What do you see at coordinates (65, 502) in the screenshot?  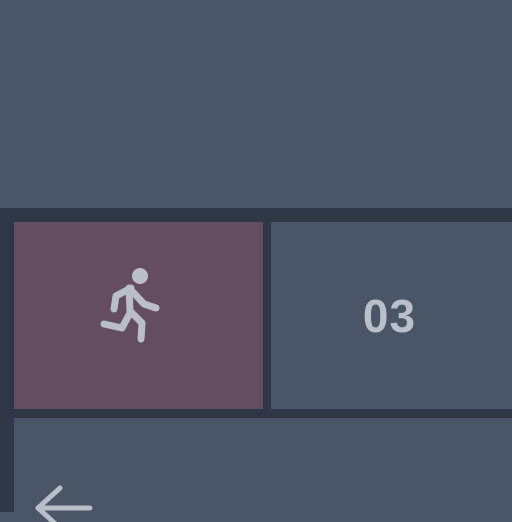 I see `back-arrow-icon` at bounding box center [65, 502].